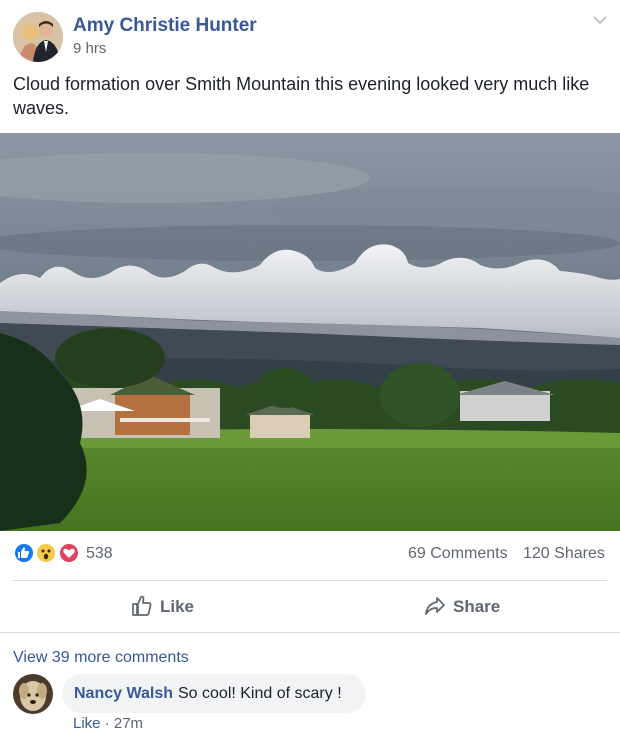 The height and width of the screenshot is (746, 620). Describe the element at coordinates (310, 35) in the screenshot. I see `post-header: Amy Christie Hunter 9 hrs` at that location.